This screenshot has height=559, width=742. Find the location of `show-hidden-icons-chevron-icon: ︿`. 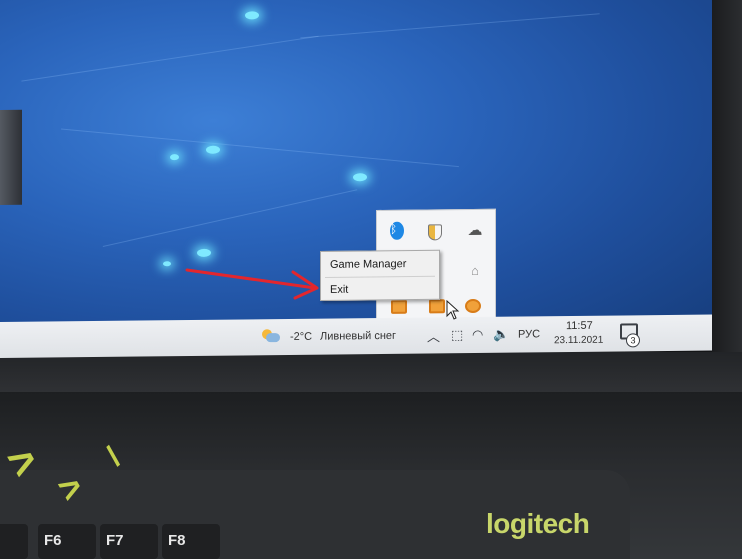

show-hidden-icons-chevron-icon: ︿ is located at coordinates (433, 335).